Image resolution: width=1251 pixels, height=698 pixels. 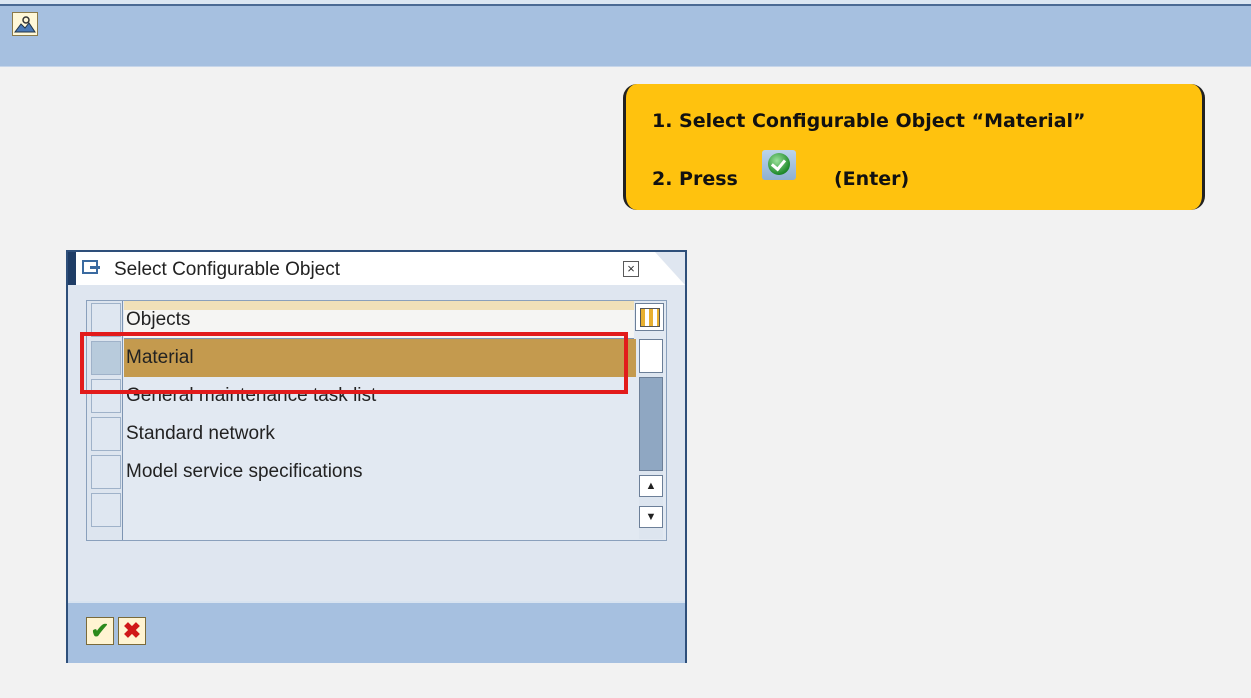 What do you see at coordinates (649, 317) in the screenshot?
I see `column-settings-icon` at bounding box center [649, 317].